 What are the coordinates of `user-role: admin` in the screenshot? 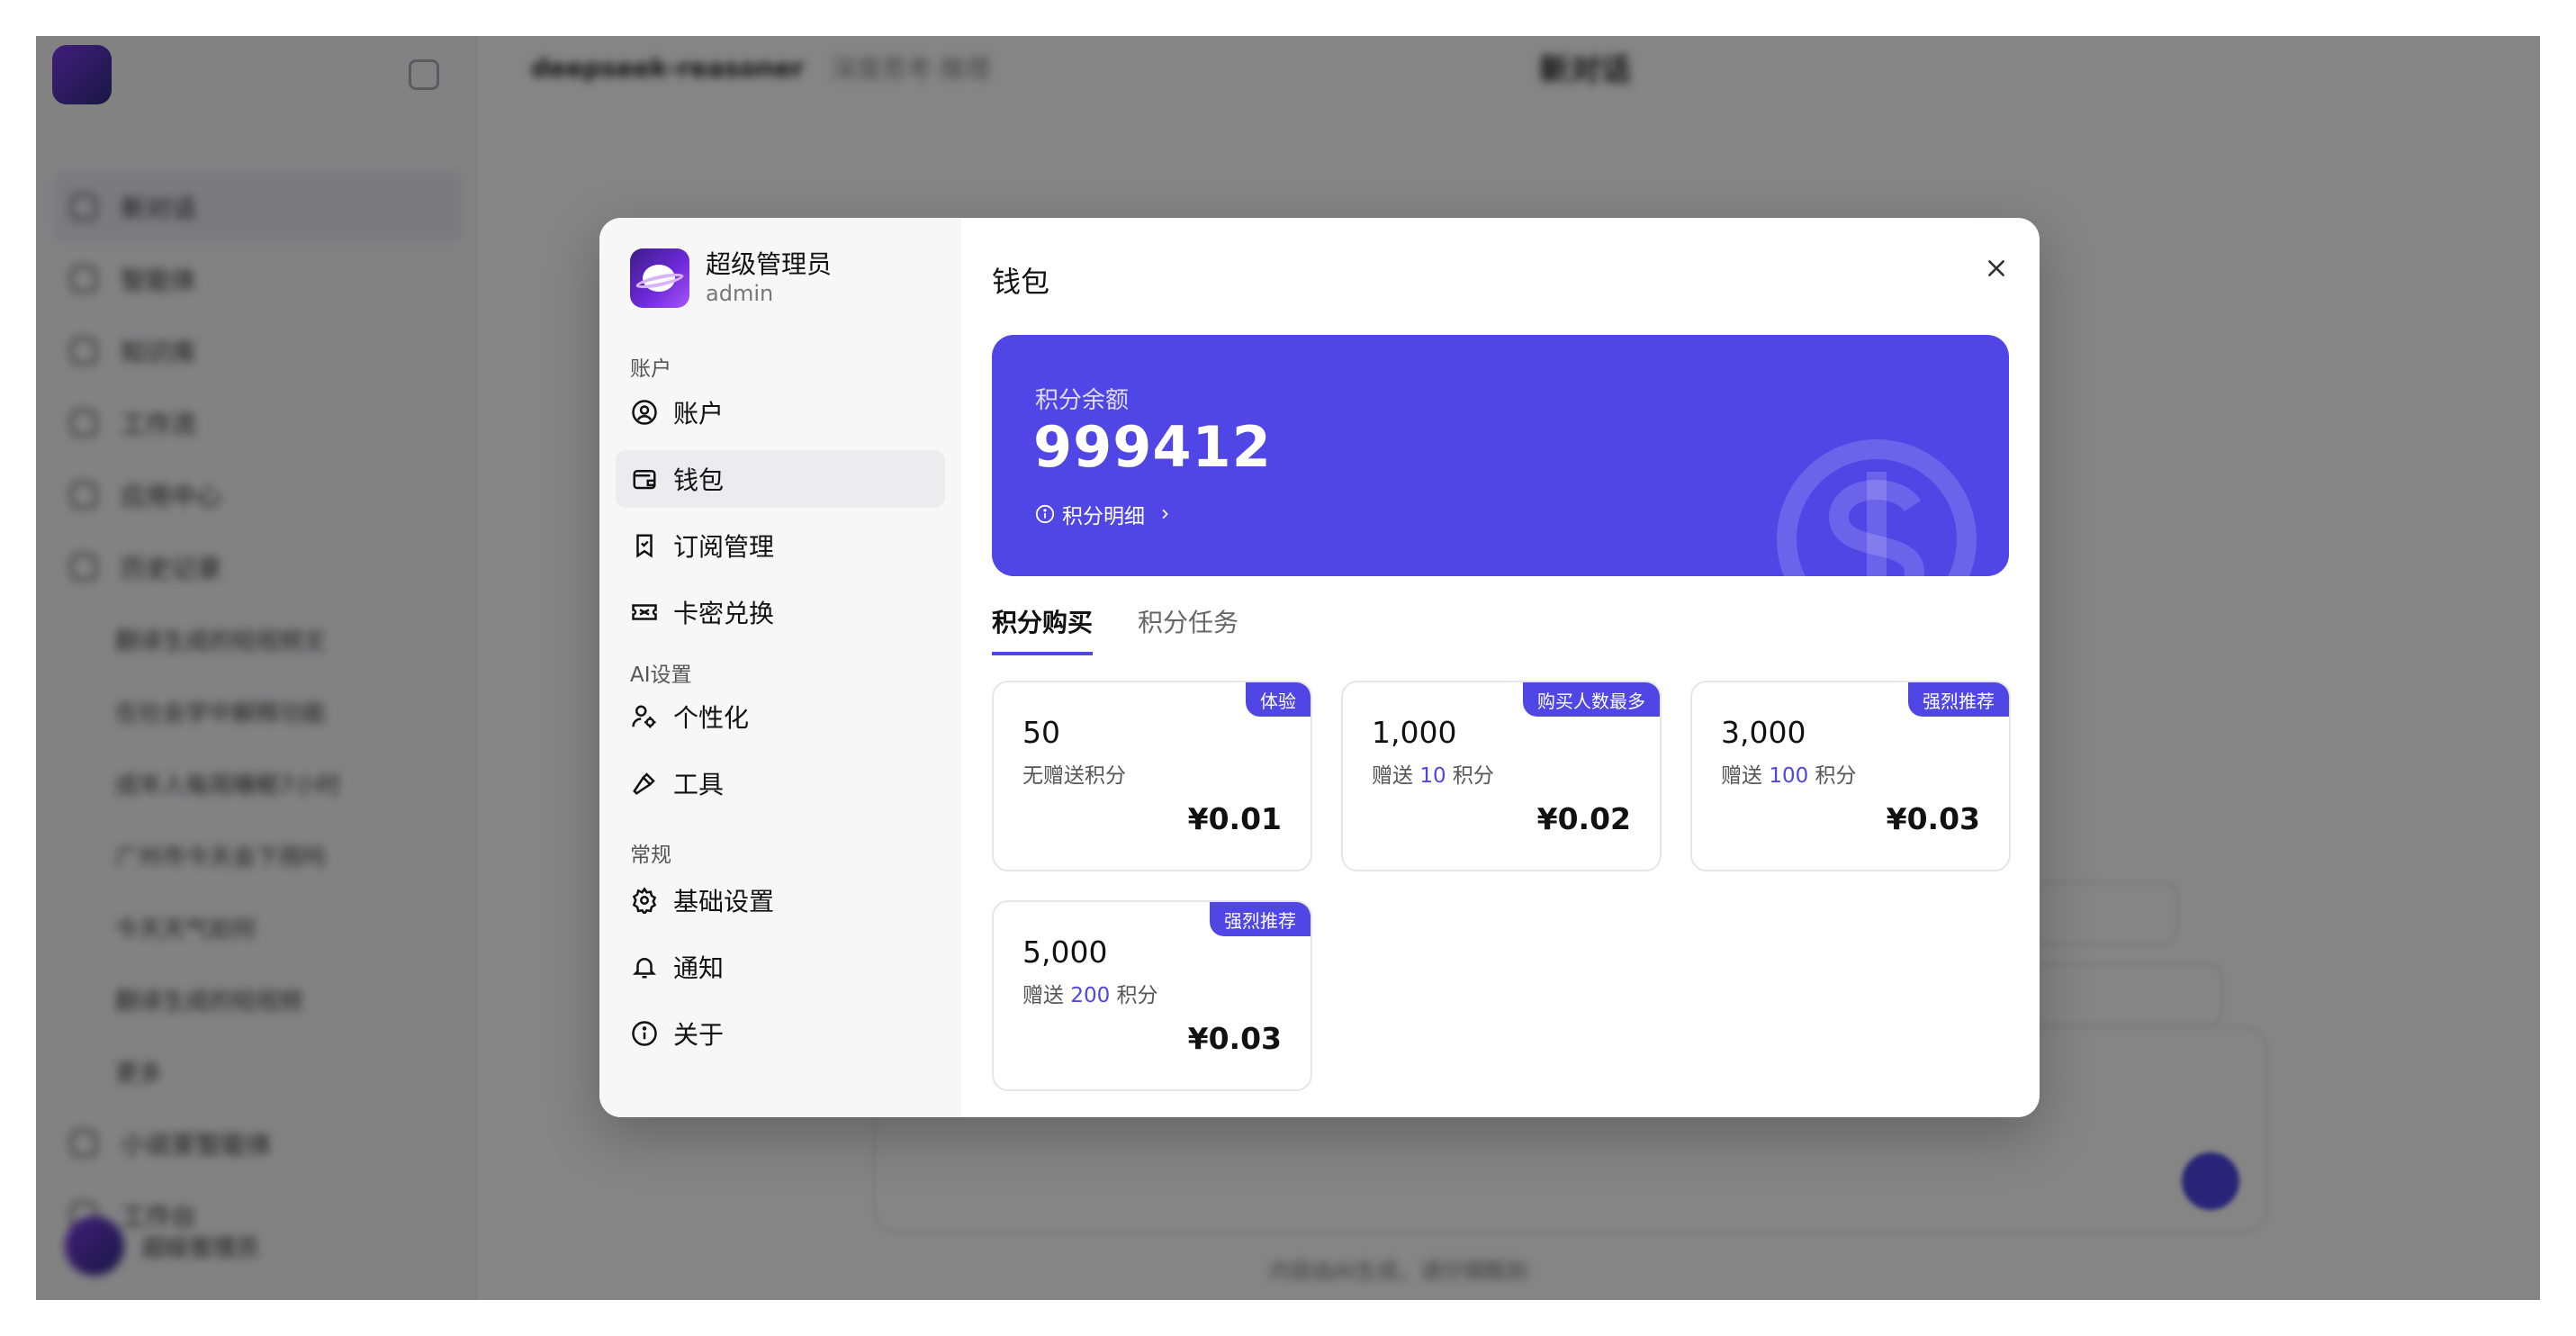 It's located at (740, 293).